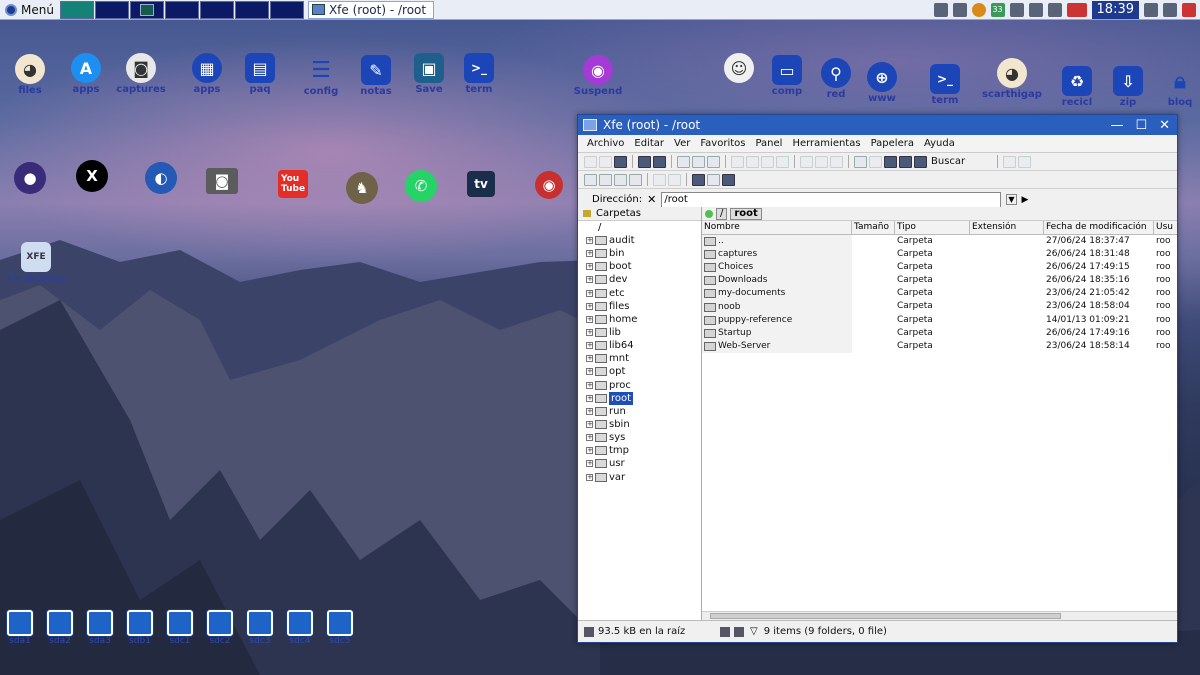 This screenshot has width=1200, height=675. Describe the element at coordinates (948, 161) in the screenshot. I see `search-label: Buscar` at that location.